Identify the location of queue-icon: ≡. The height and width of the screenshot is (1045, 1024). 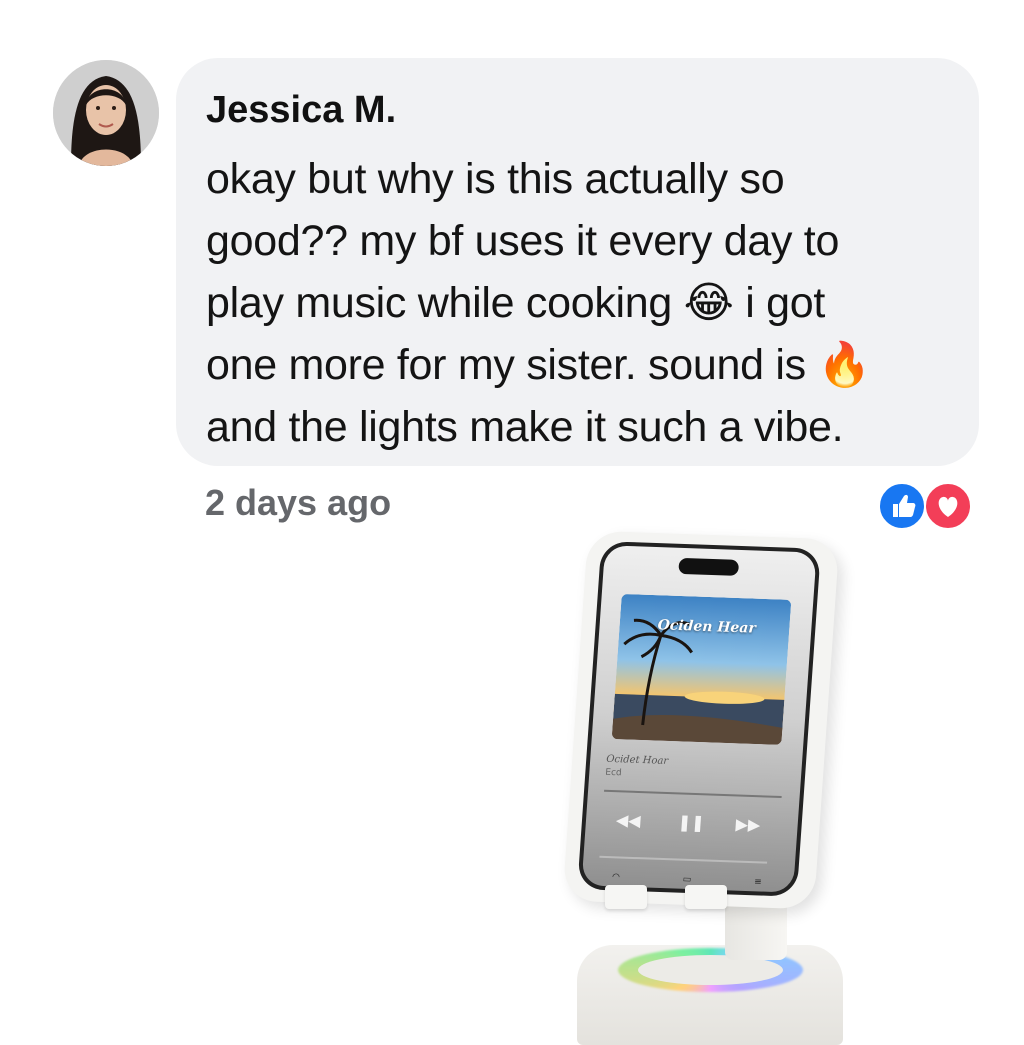
(757, 882).